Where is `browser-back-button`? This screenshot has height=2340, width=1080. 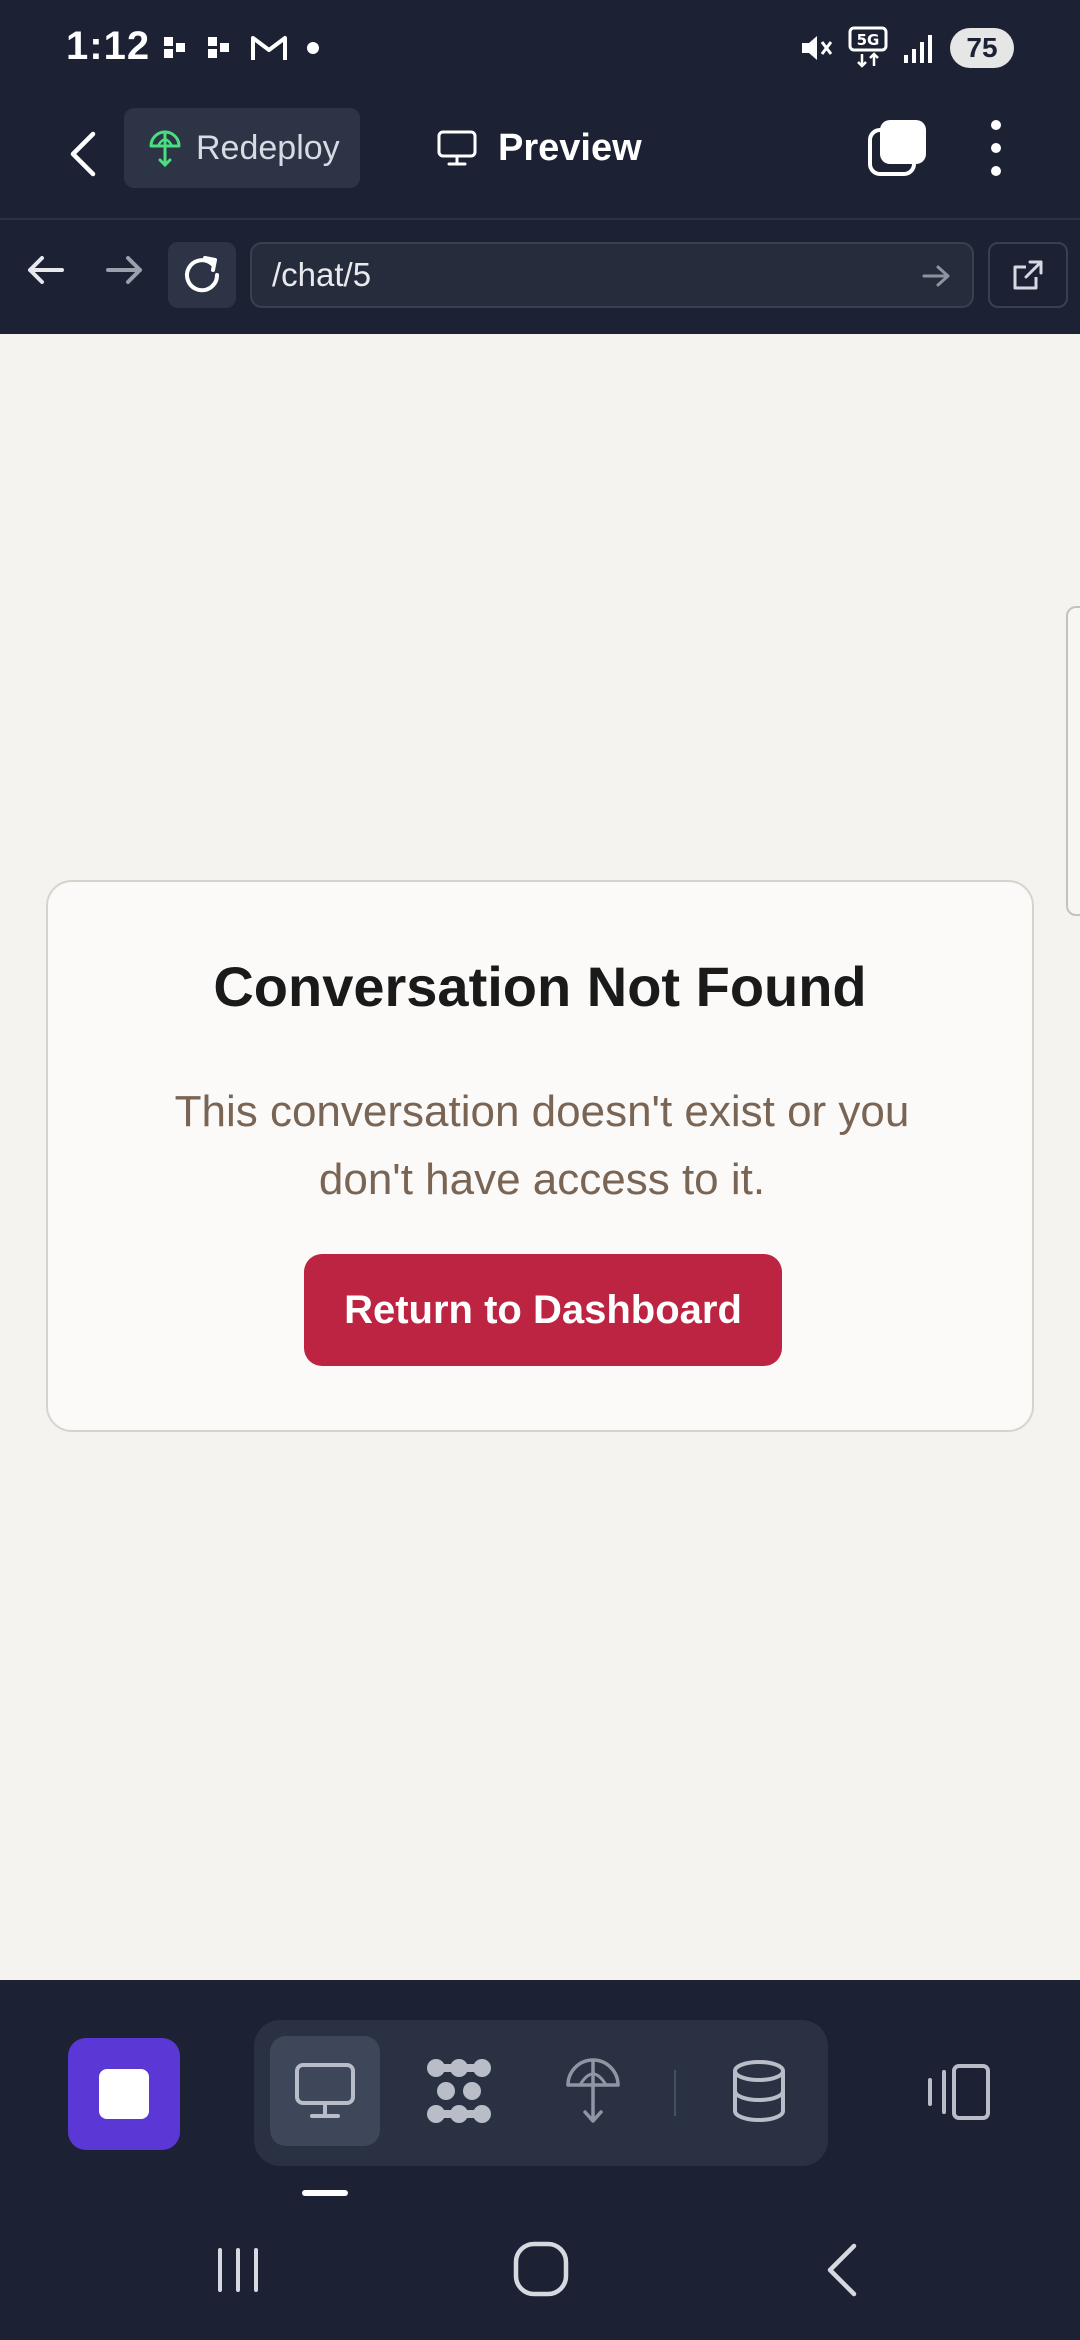
browser-back-button is located at coordinates (46, 270).